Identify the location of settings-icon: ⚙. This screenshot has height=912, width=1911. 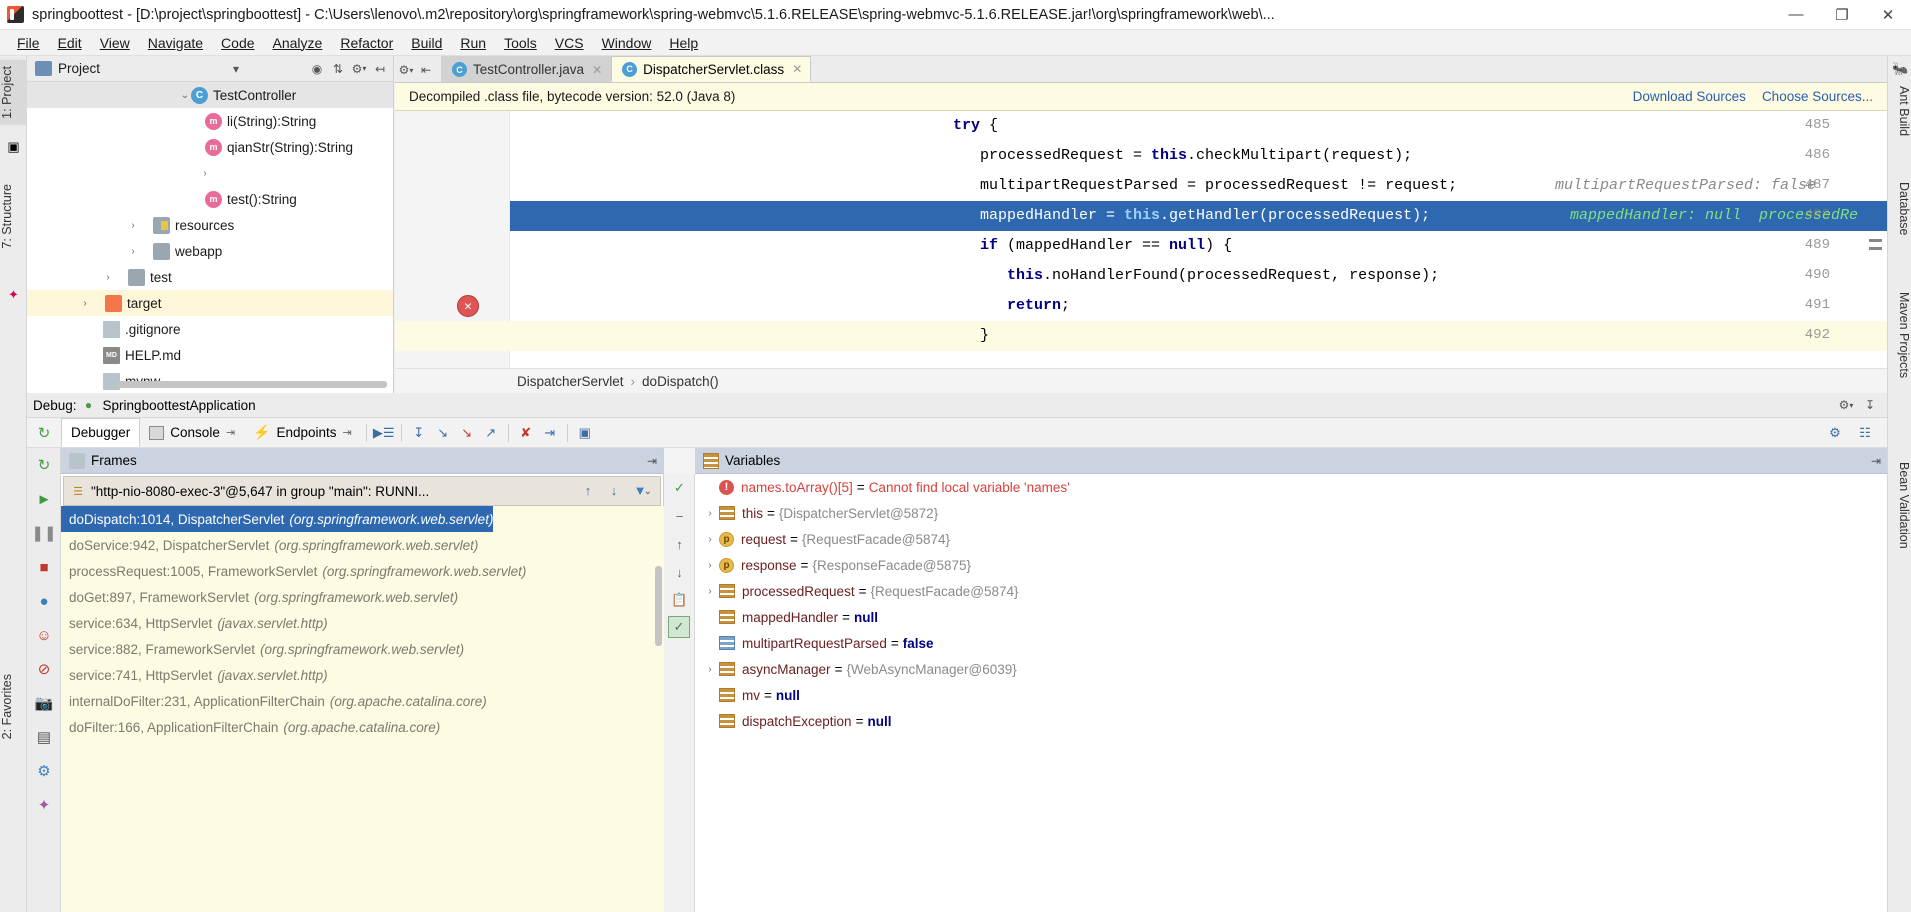
(1835, 433).